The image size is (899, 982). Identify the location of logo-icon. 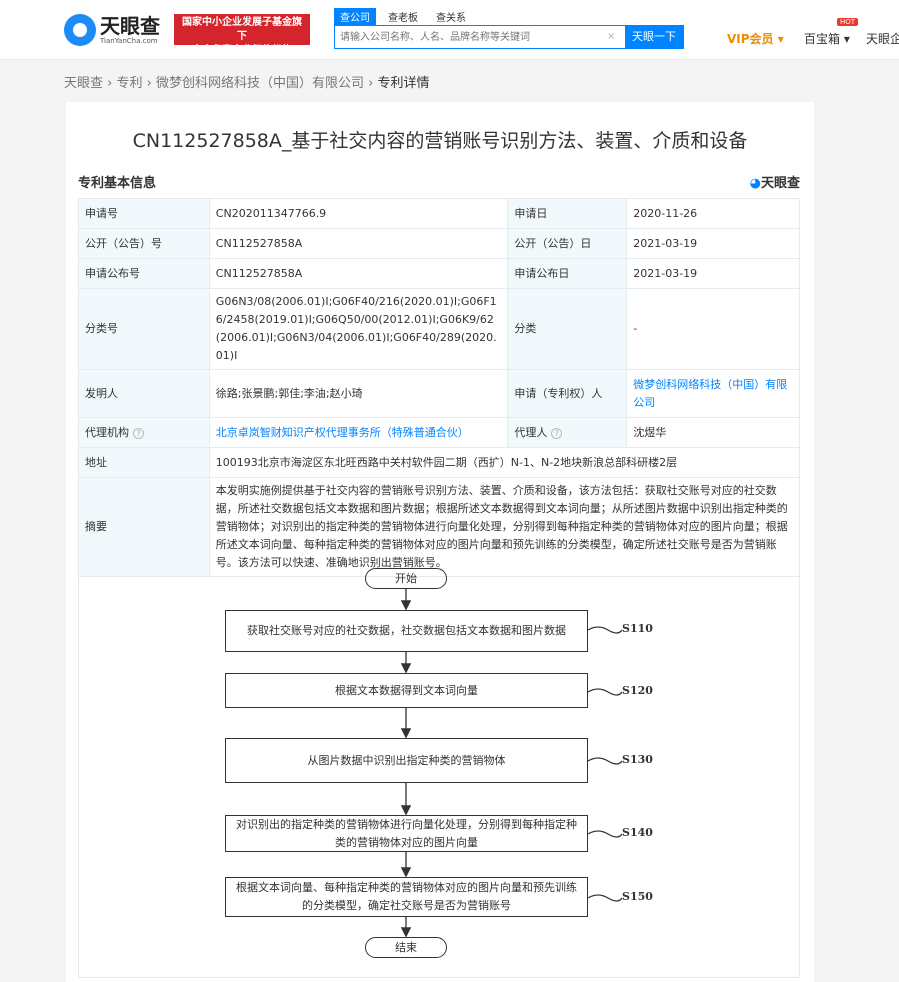
(80, 30).